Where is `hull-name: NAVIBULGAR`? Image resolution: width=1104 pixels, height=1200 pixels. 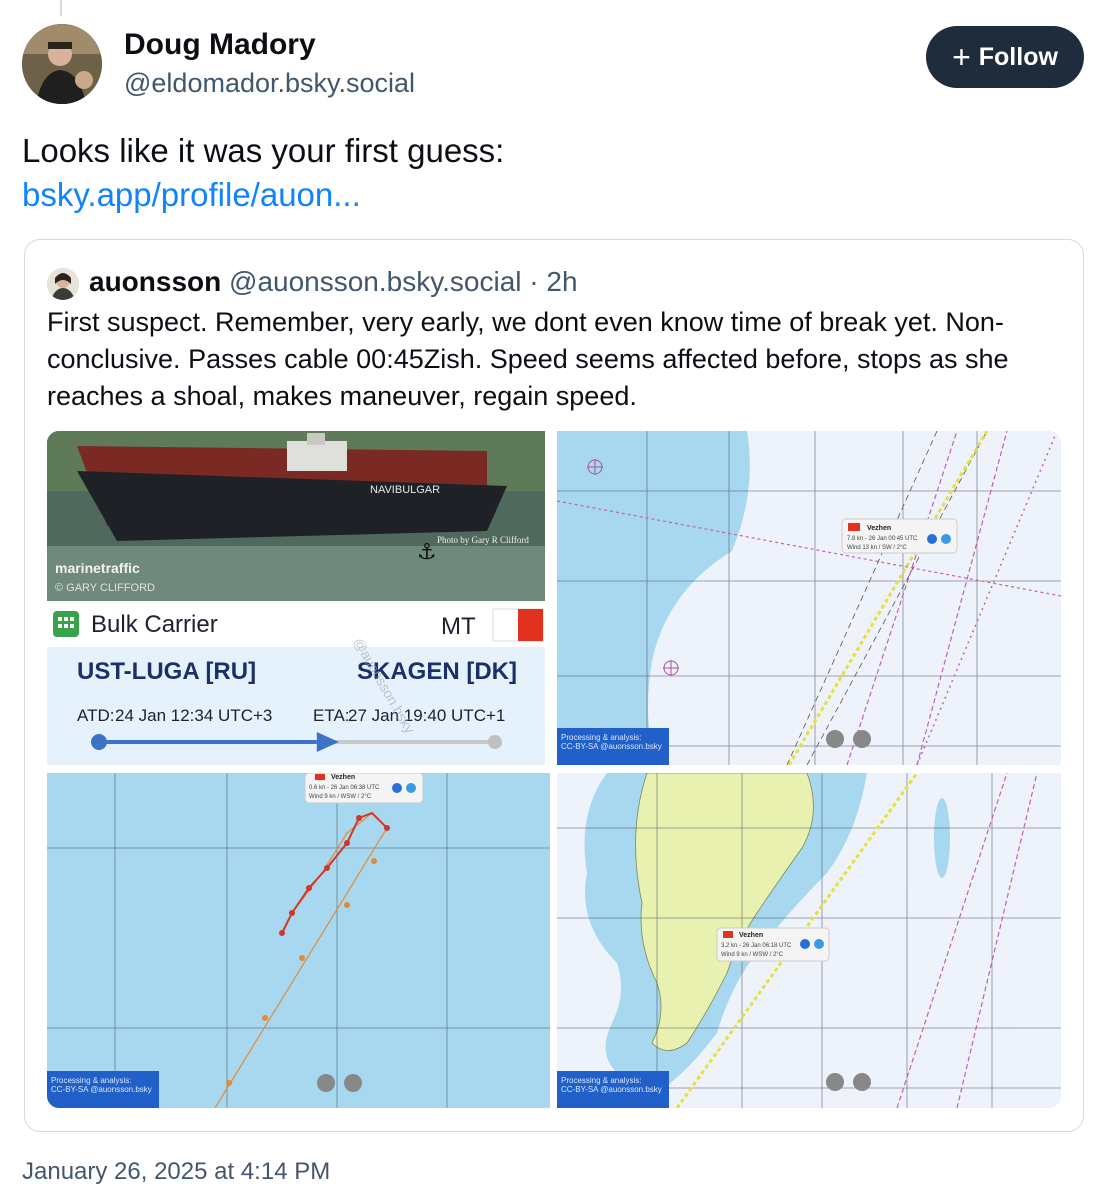 hull-name: NAVIBULGAR is located at coordinates (405, 490).